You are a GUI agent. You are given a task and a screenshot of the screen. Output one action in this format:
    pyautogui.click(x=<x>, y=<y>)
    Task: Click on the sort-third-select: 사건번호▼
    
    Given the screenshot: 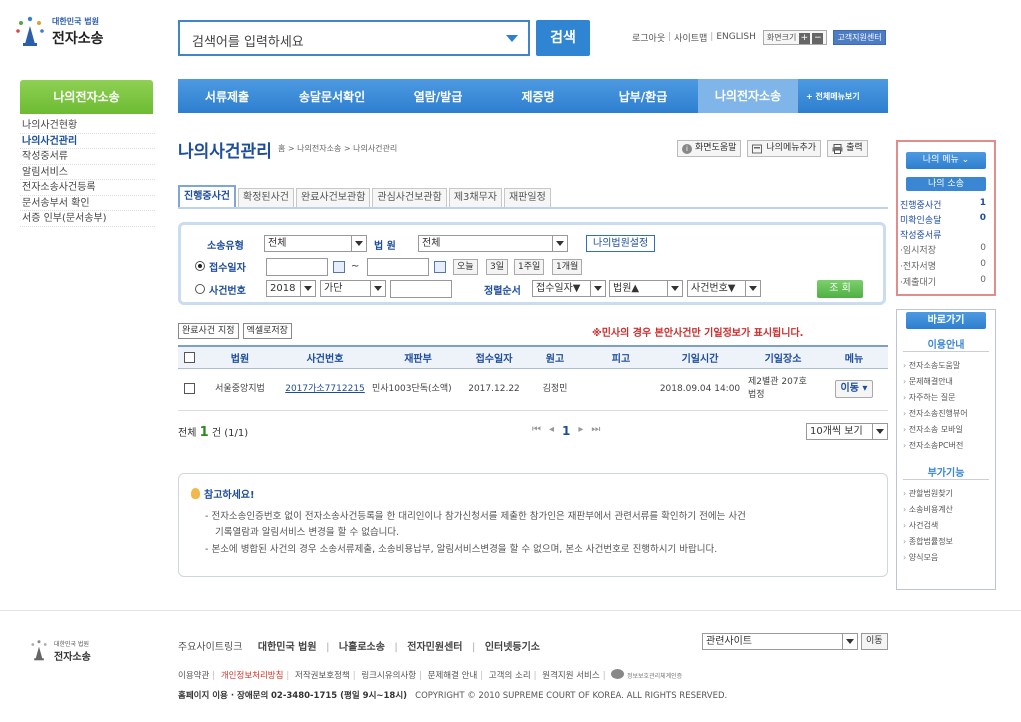 What is the action you would take?
    pyautogui.click(x=724, y=288)
    